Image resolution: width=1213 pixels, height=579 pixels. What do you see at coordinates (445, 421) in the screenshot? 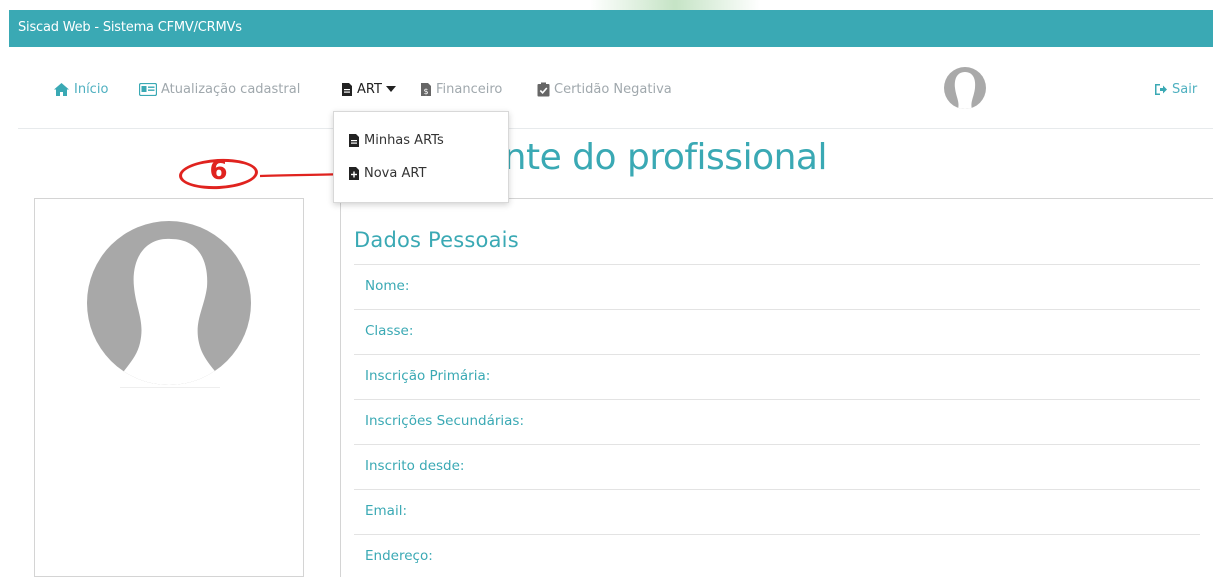
I see `field-label-inscricoes-secundarias: Inscrições Secundárias:` at bounding box center [445, 421].